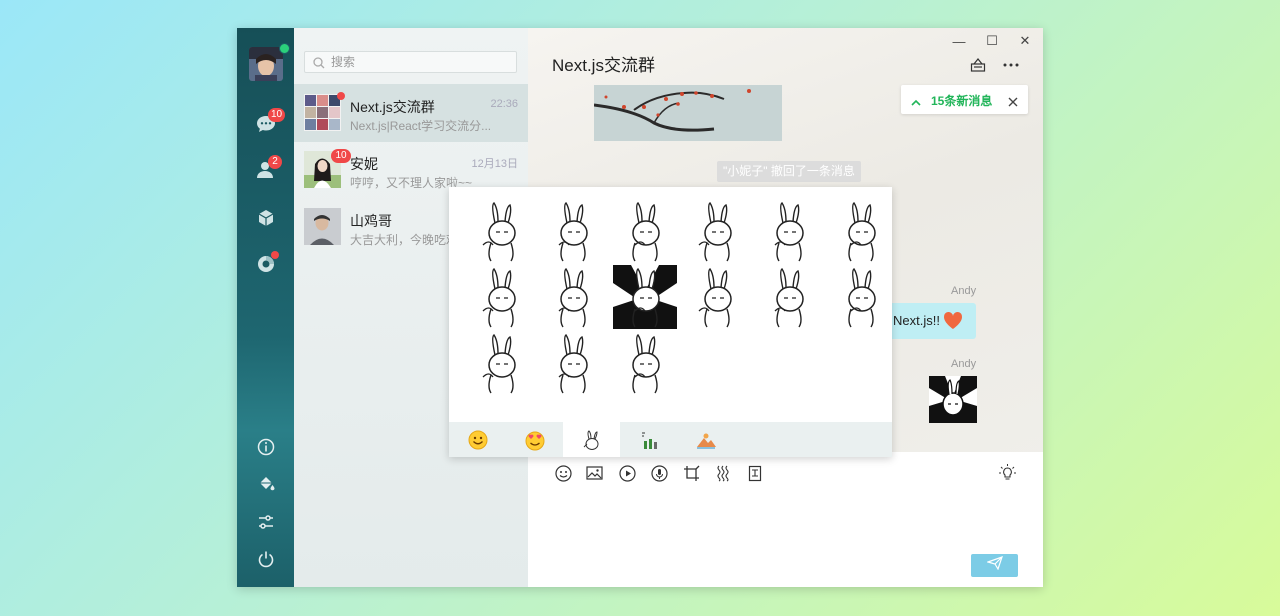 Image resolution: width=1280 pixels, height=616 pixels. I want to click on landscape-sticker-tab, so click(705, 439).